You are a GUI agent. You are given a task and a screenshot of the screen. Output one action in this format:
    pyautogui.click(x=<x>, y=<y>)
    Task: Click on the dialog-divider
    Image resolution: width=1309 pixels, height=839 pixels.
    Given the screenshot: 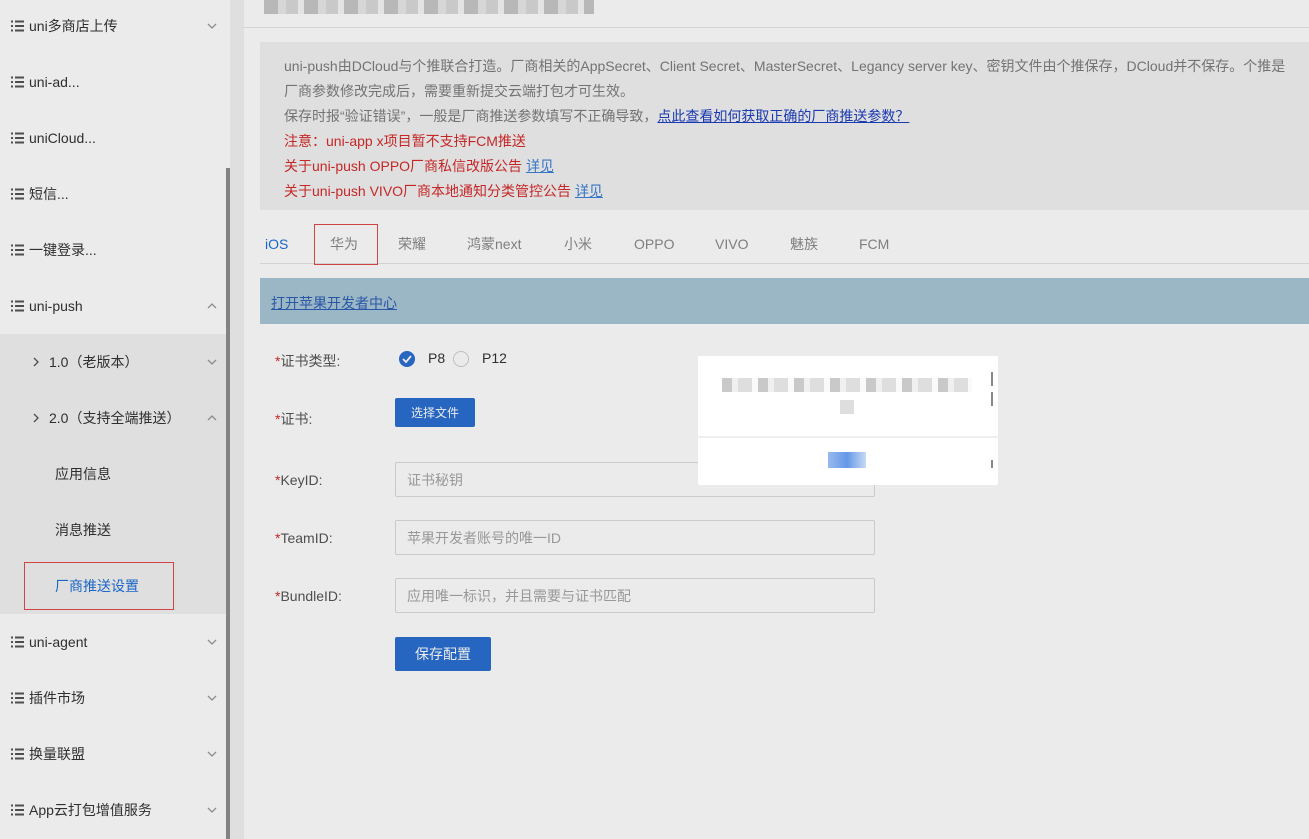 What is the action you would take?
    pyautogui.click(x=848, y=437)
    